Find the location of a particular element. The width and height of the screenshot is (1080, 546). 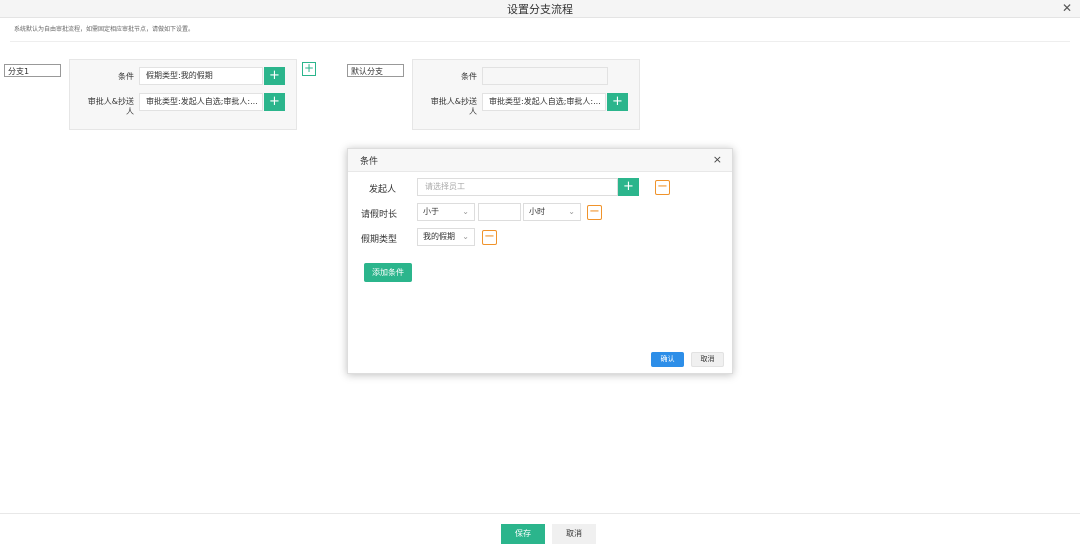

initiator-input: 请选择员工 is located at coordinates (517, 187).